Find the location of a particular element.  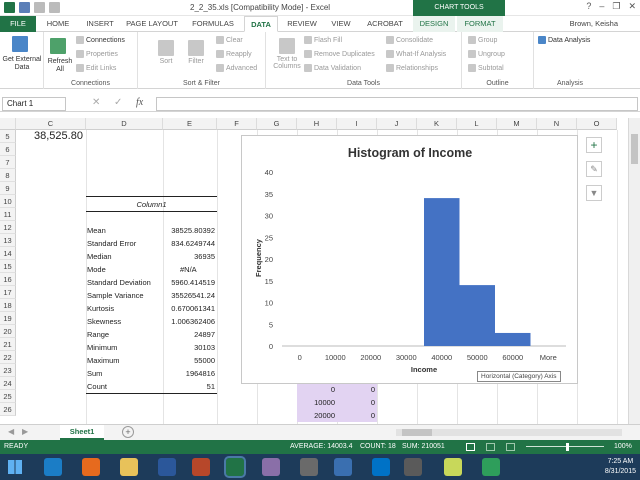

stats-column-header: Column1 is located at coordinates (151, 204).